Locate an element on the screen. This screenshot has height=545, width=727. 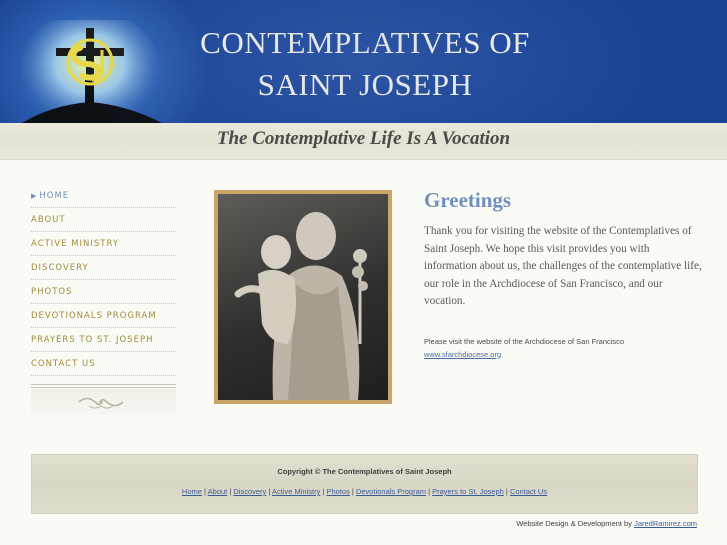
nav-item-active-ministry: Active Ministry is located at coordinates (103, 244).